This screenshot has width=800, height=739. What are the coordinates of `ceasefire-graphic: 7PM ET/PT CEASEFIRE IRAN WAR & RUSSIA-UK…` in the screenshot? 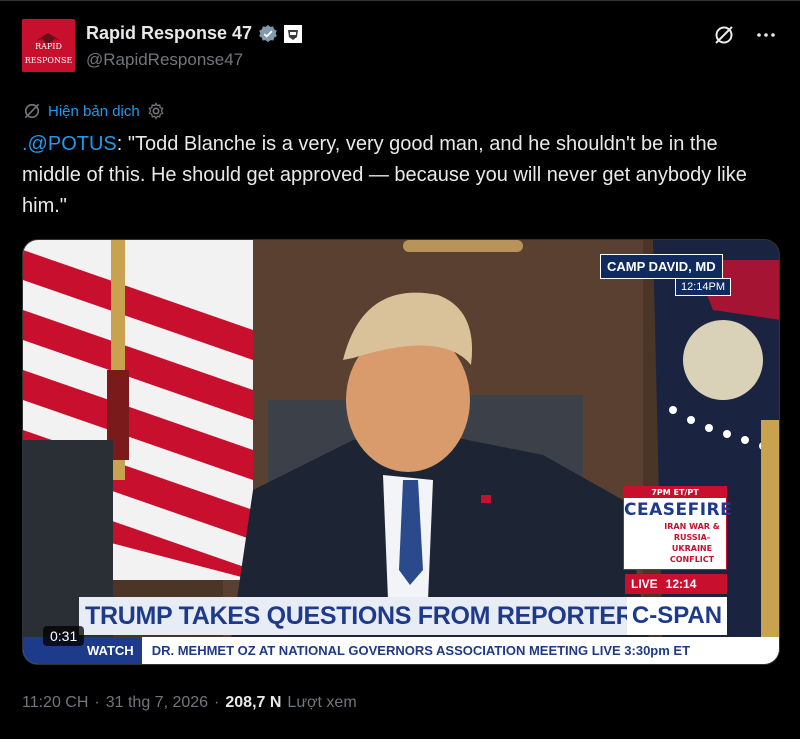 It's located at (678, 528).